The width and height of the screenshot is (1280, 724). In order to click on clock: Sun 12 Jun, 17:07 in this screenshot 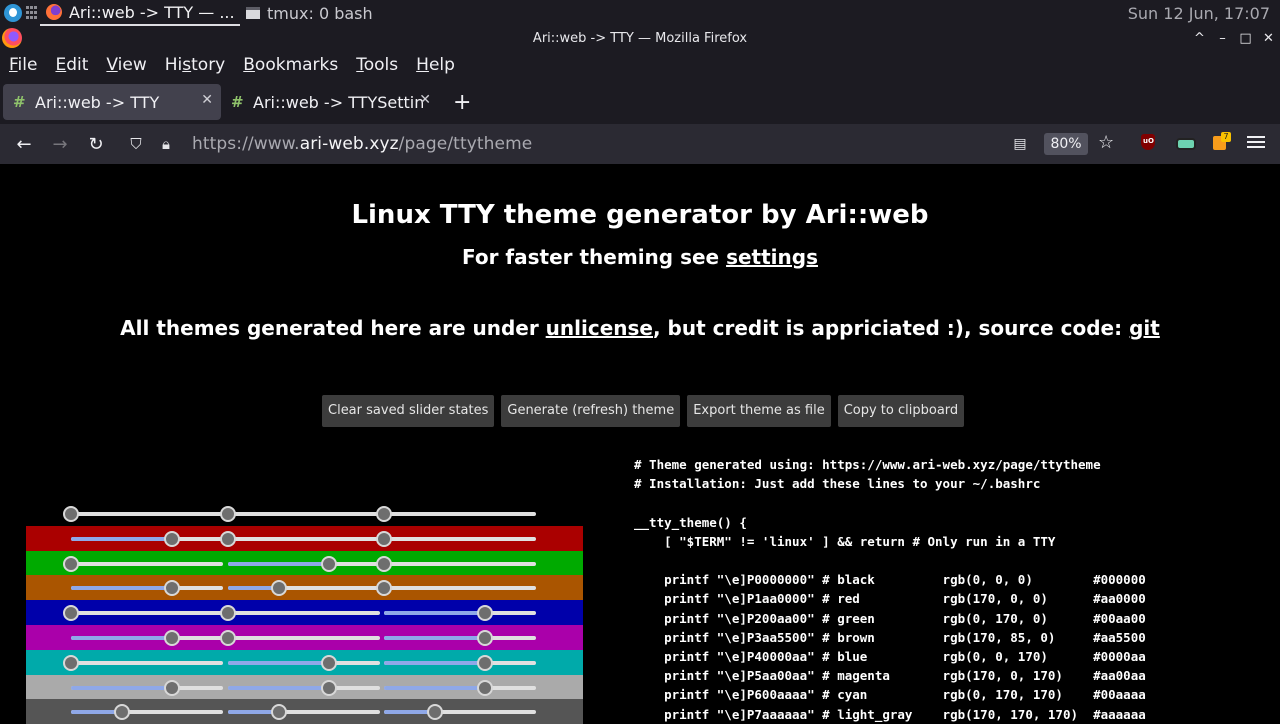, I will do `click(1199, 13)`.